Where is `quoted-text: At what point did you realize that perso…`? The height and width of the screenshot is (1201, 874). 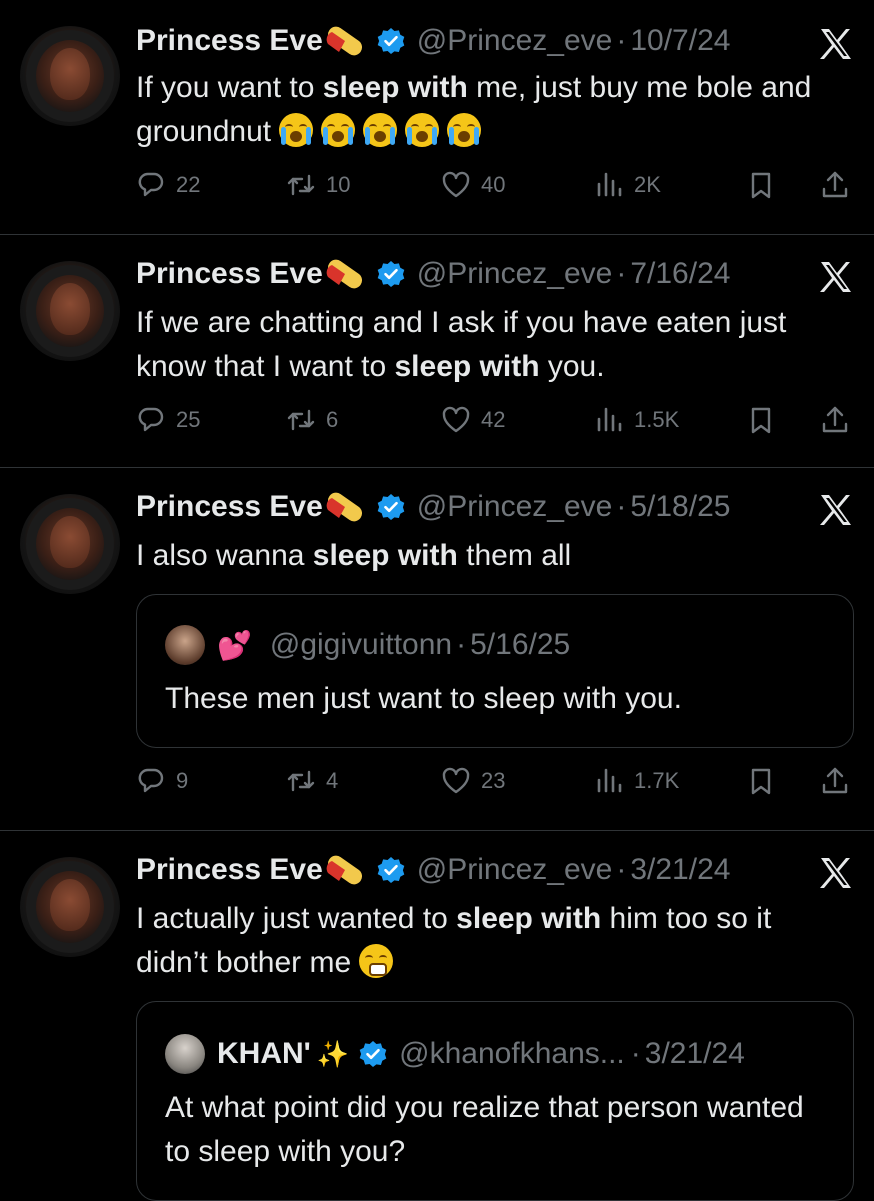 quoted-text: At what point did you realize that perso… is located at coordinates (484, 1129).